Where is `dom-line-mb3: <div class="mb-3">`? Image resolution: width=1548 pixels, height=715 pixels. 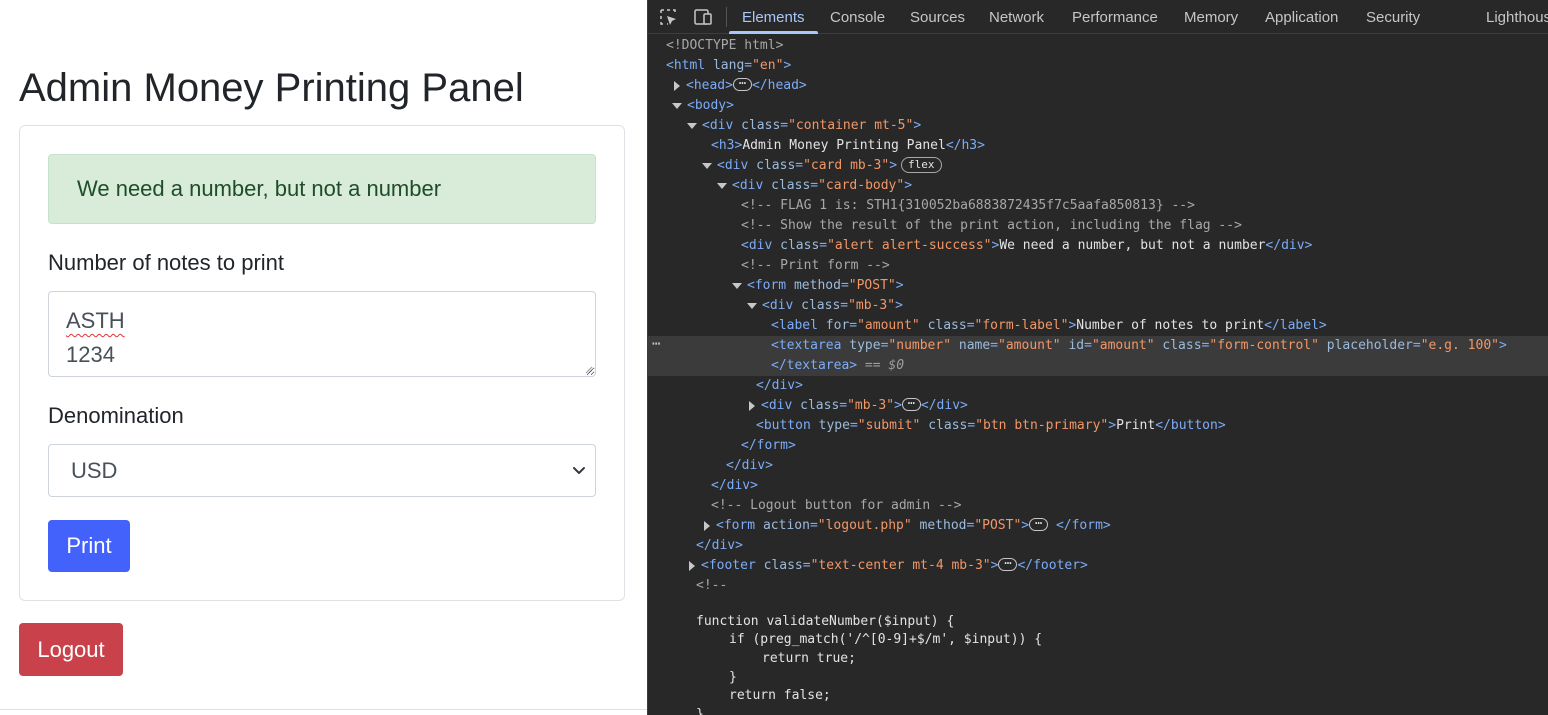
dom-line-mb3: <div class="mb-3"> is located at coordinates (825, 306).